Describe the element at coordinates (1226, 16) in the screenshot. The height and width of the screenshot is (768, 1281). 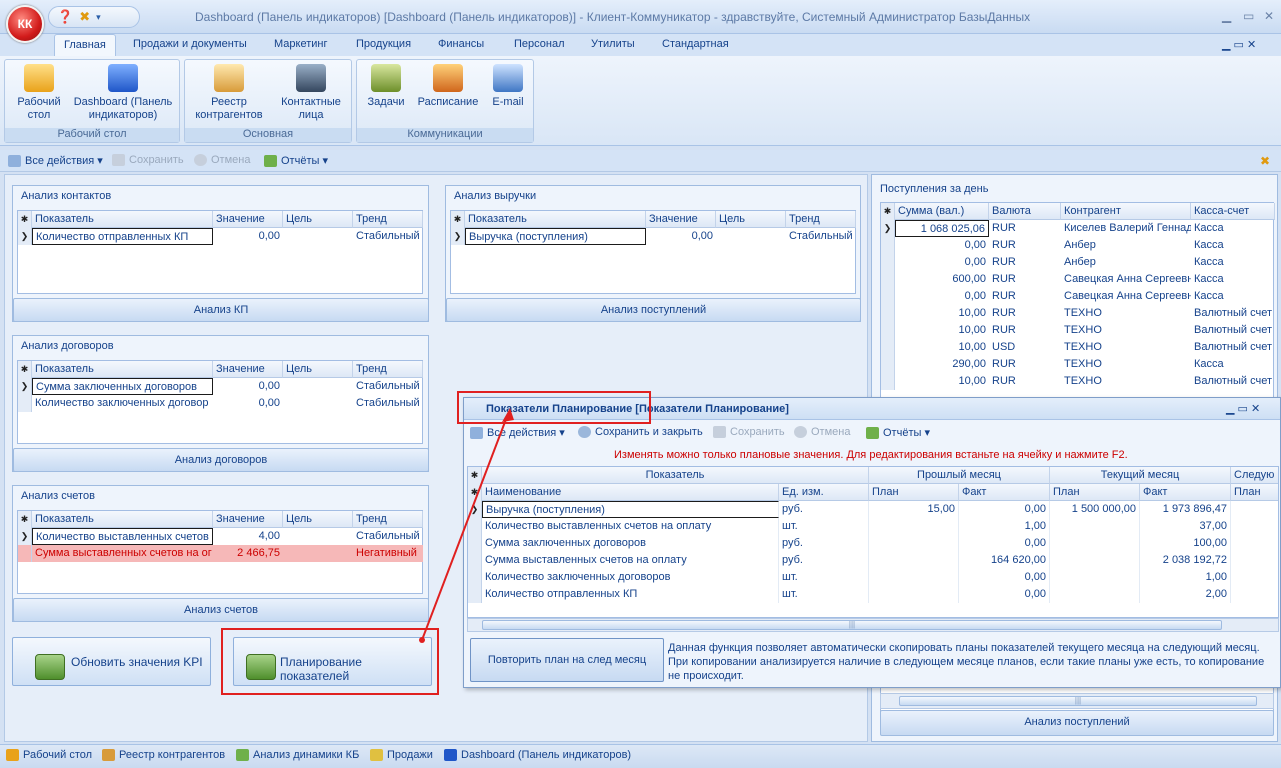
I see `minimize-icon: ▁` at that location.